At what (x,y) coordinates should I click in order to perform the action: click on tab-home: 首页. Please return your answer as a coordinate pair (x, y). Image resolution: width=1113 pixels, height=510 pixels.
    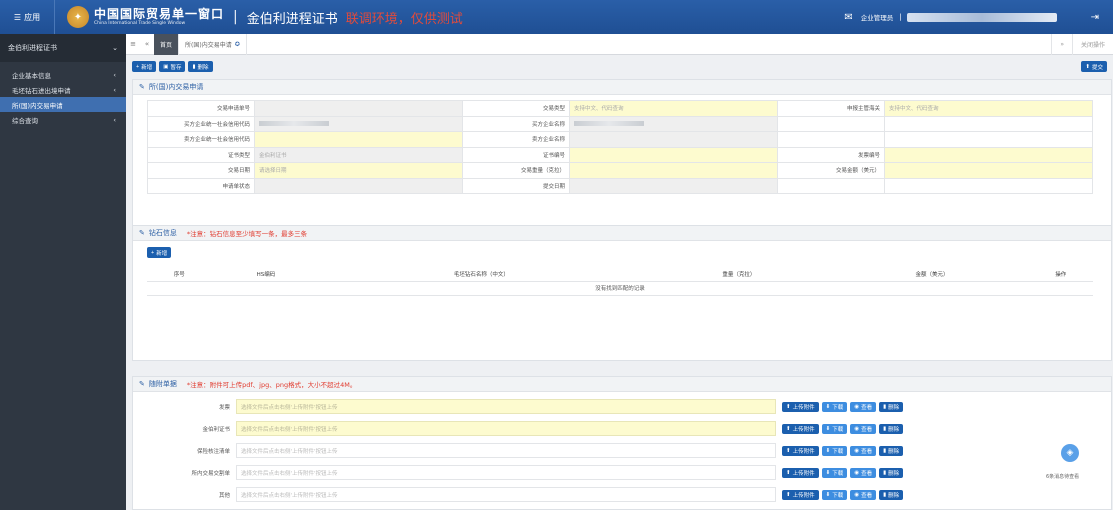
    Looking at the image, I should click on (167, 44).